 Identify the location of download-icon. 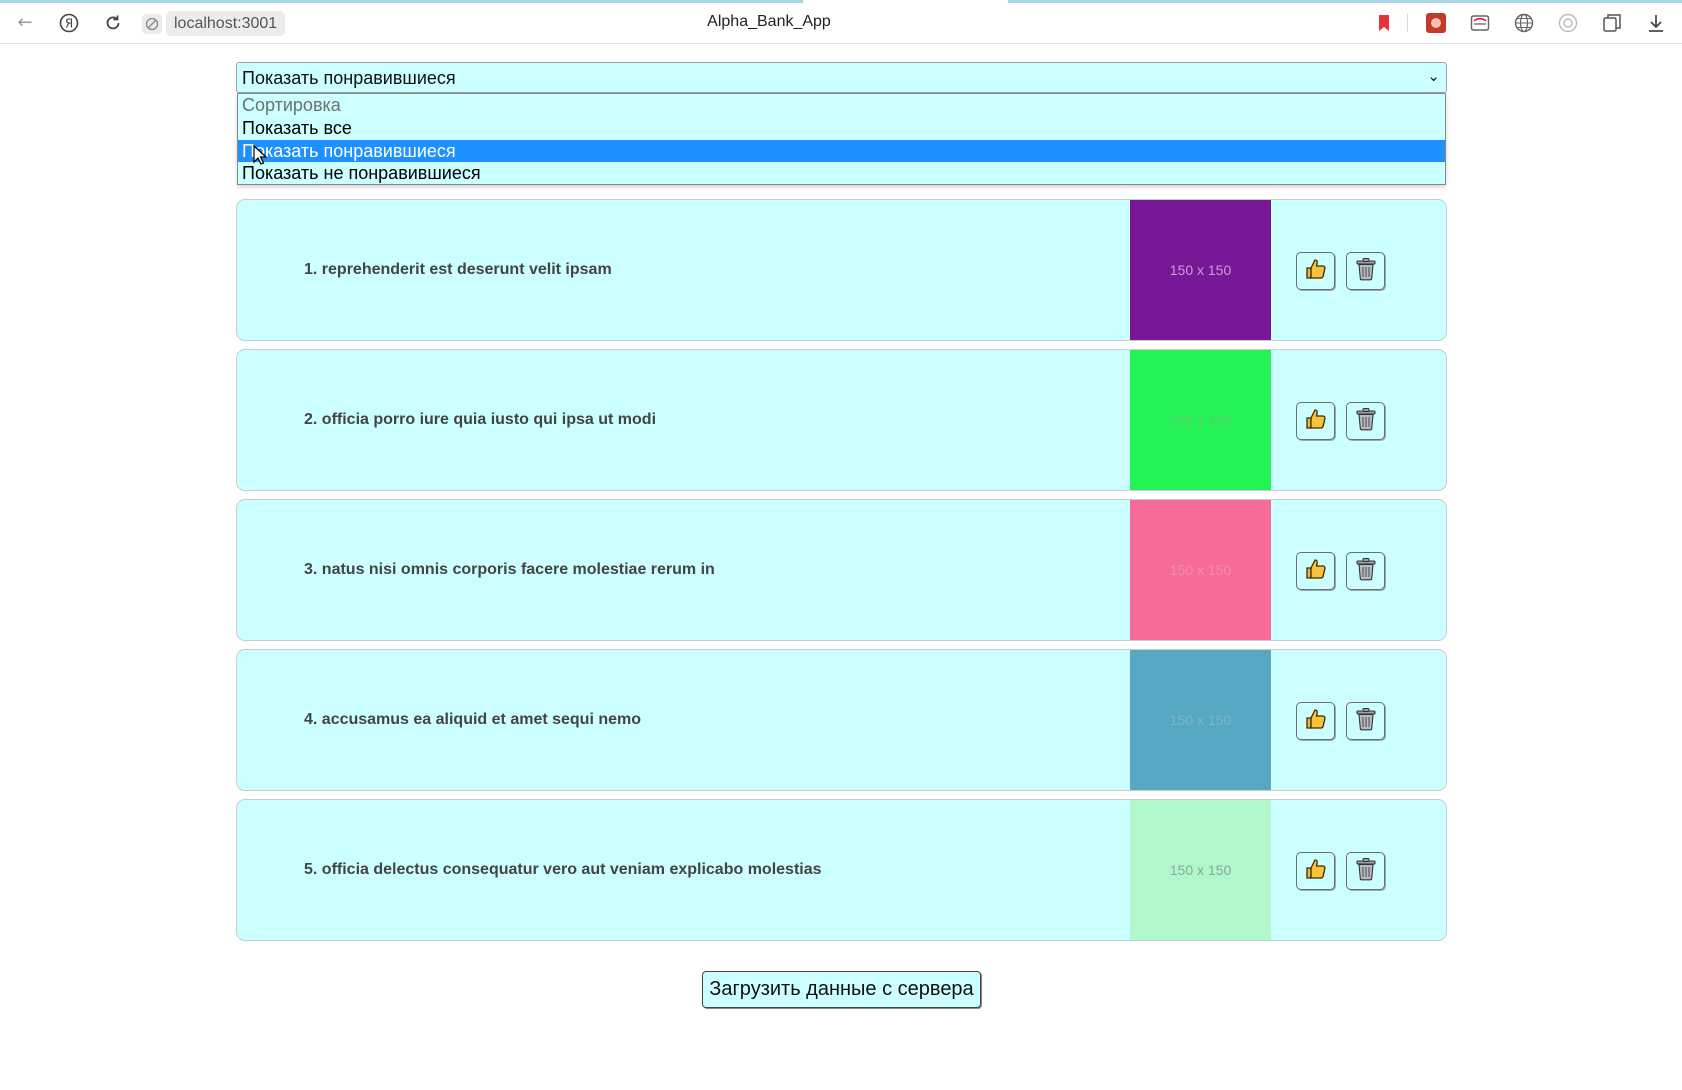
(1656, 23).